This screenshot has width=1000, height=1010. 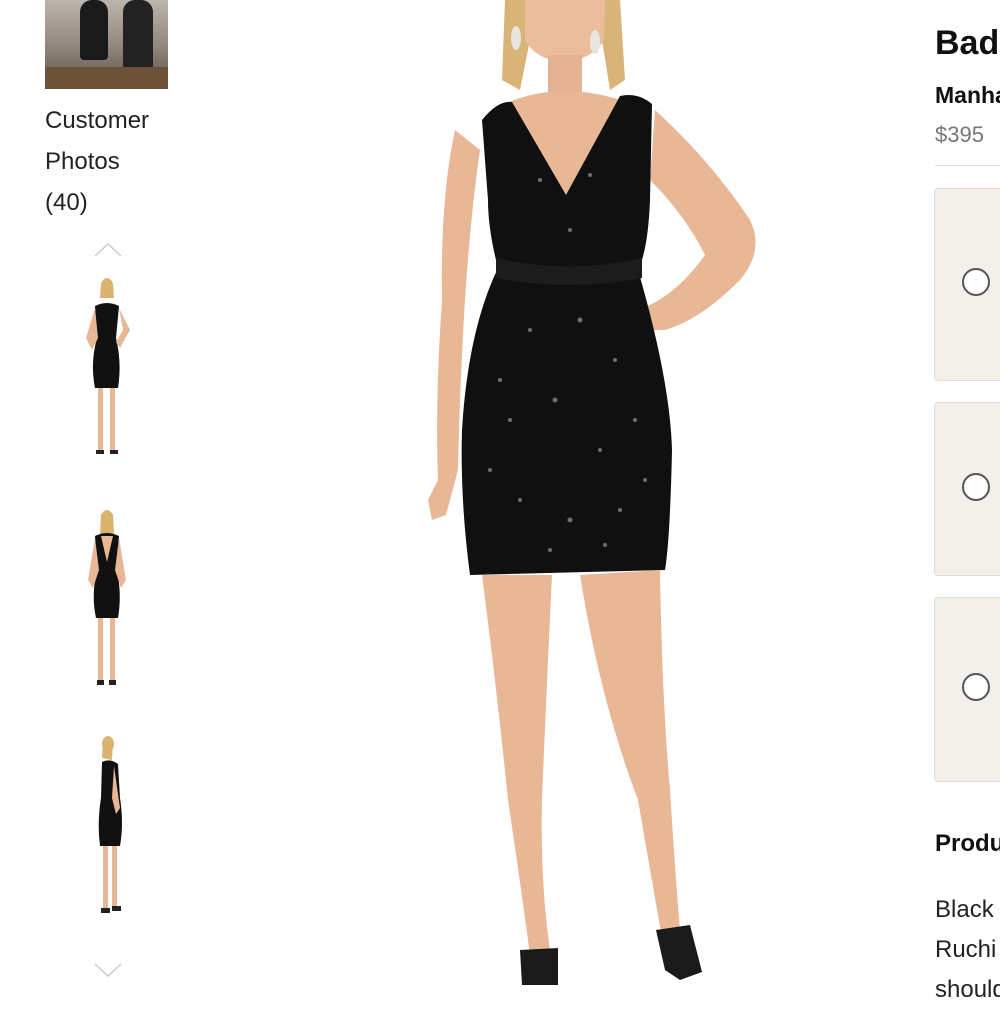 I want to click on customer-photos-label: Customer, so click(x=97, y=120).